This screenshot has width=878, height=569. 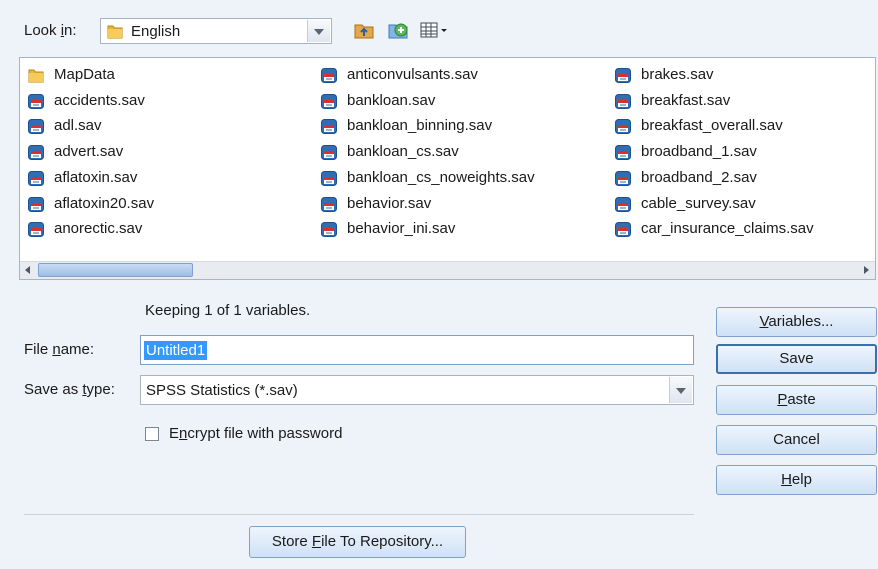 I want to click on file-name-text: broadband_1.sav, so click(x=699, y=152).